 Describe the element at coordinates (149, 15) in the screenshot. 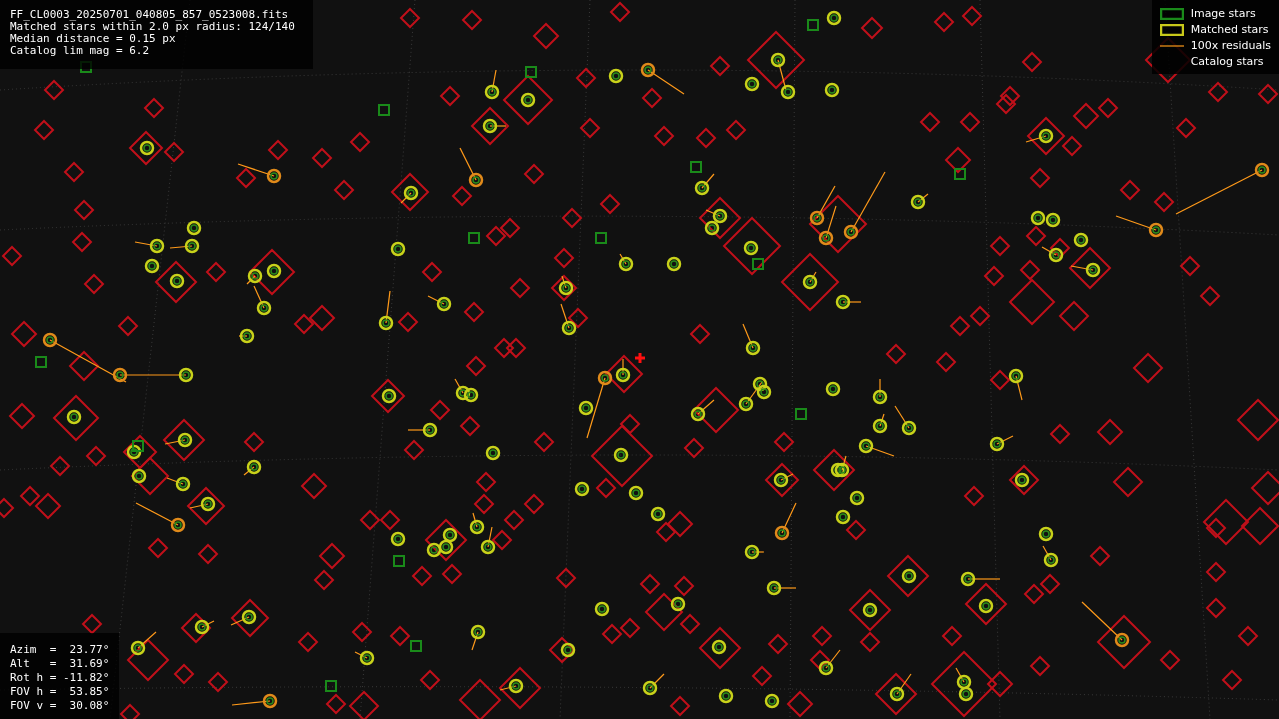

I see `info-text: FF_CL0003_20250701_040805_857_0523008.fits` at that location.